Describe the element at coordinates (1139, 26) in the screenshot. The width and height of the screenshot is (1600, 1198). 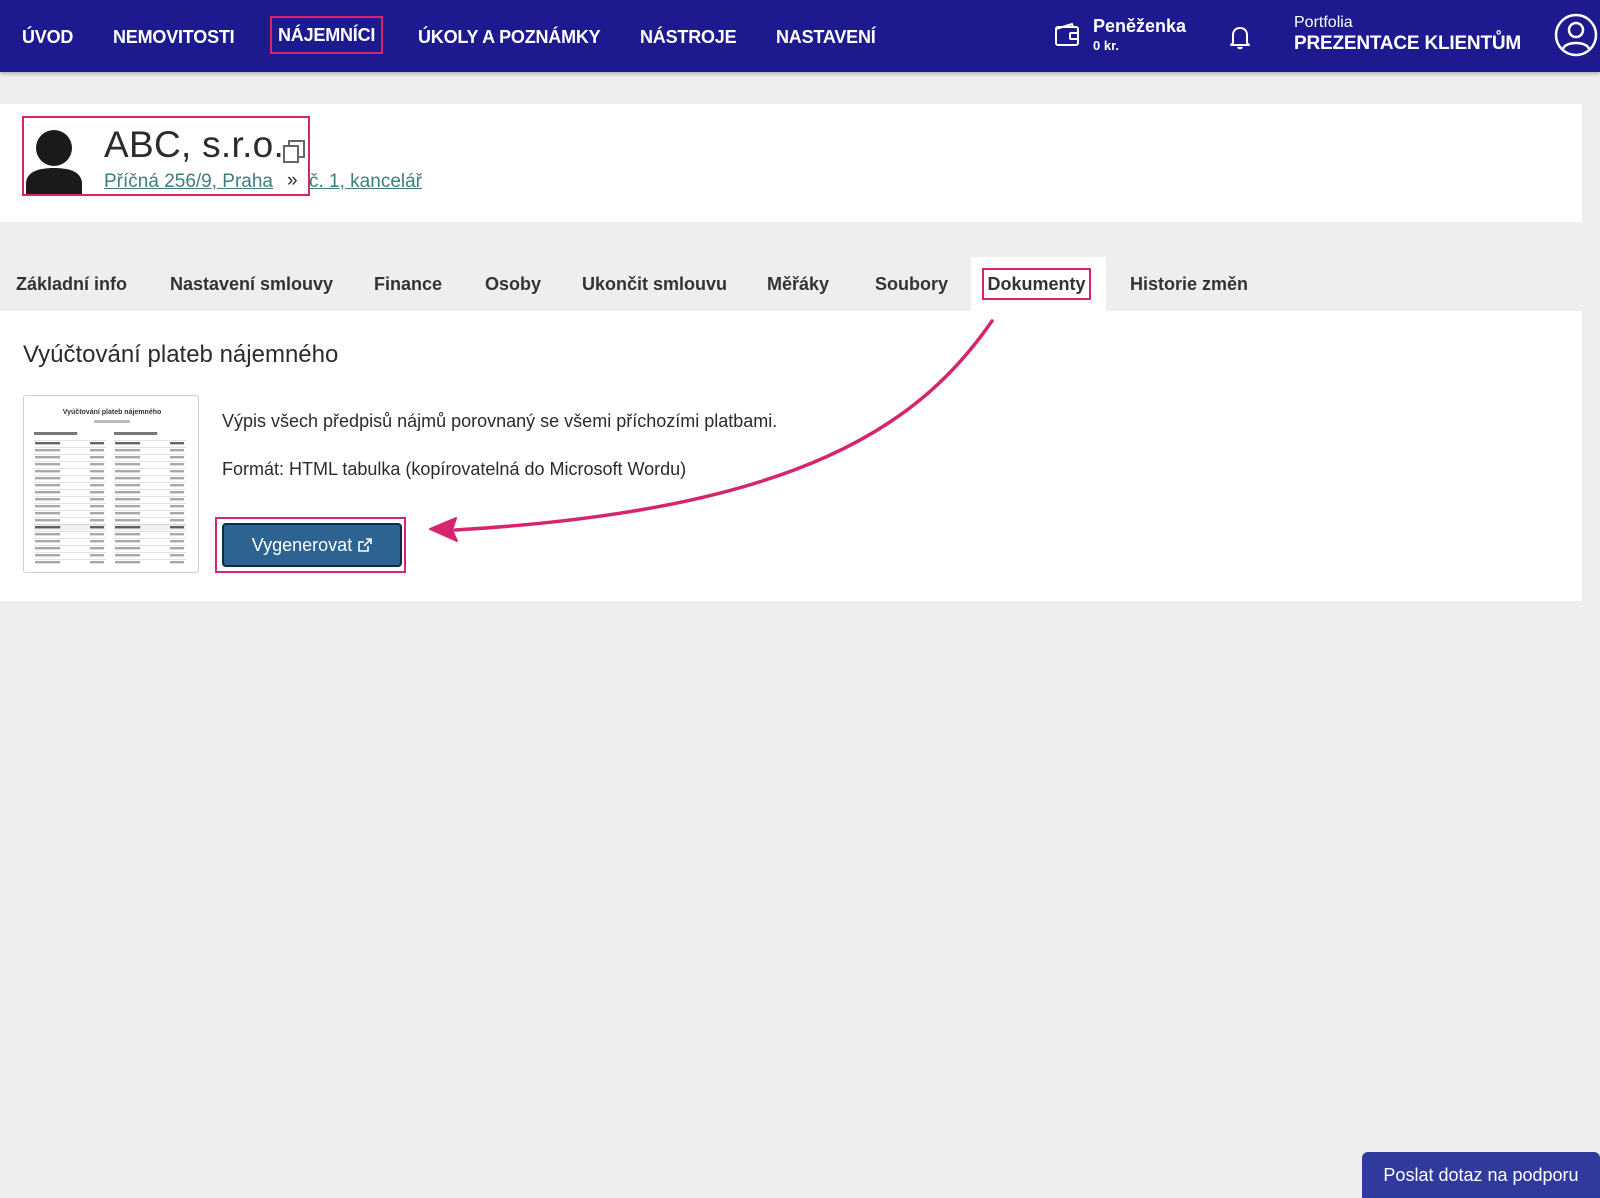
I see `wallet-title: Peněženka` at that location.